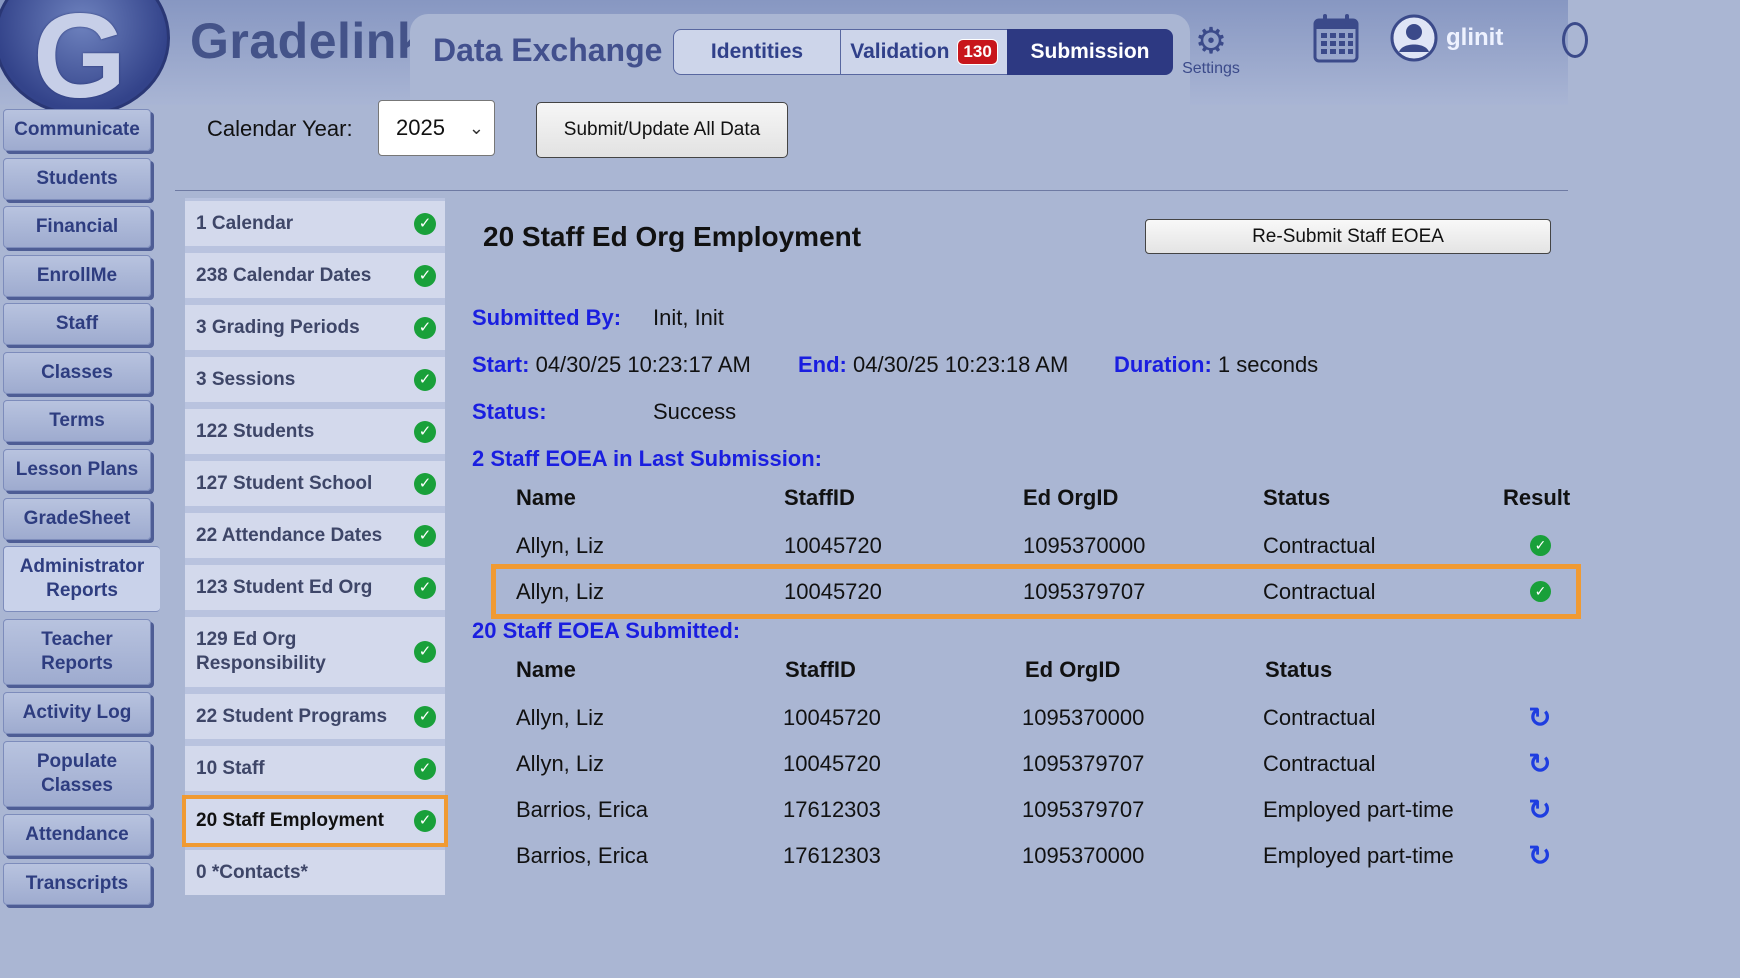 This screenshot has height=978, width=1740. I want to click on nav-communicate: Communicate, so click(77, 130).